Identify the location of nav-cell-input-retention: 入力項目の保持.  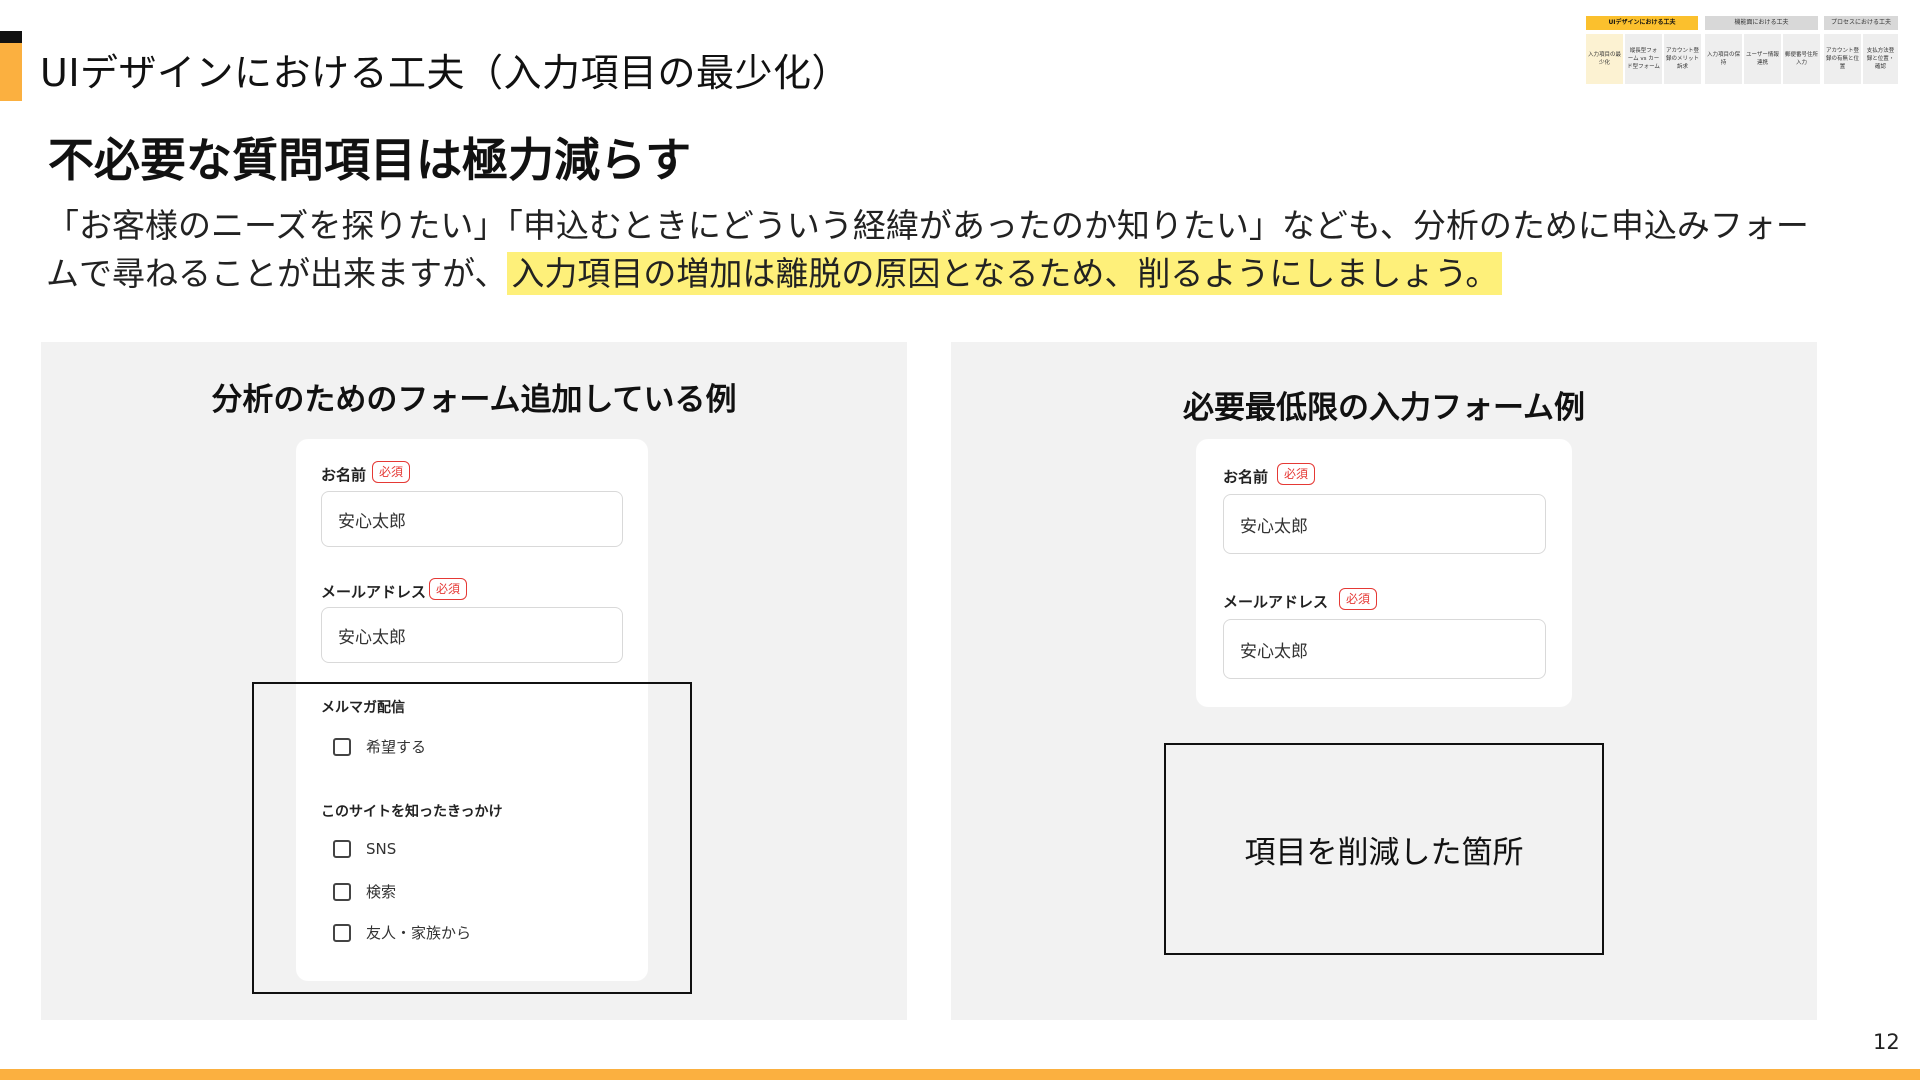
(1723, 59).